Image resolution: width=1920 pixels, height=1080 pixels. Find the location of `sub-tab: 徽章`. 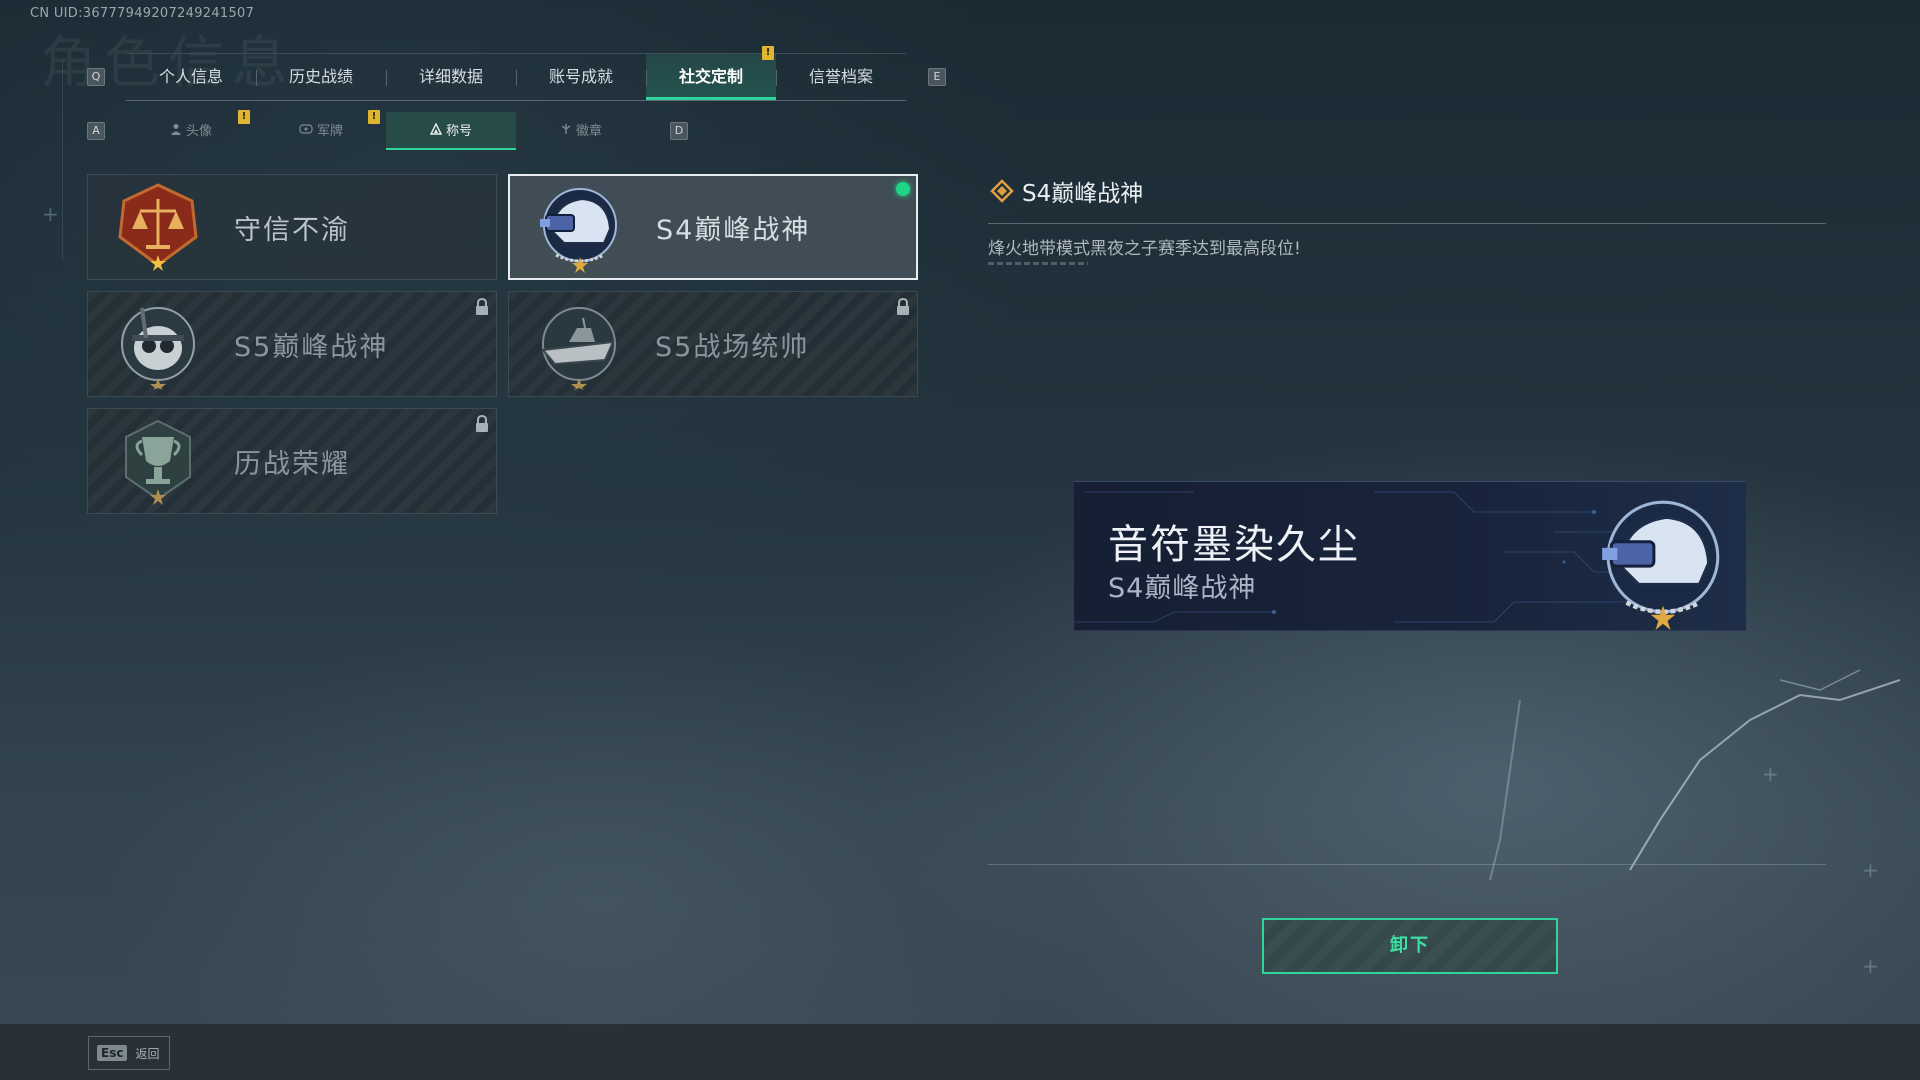

sub-tab: 徽章 is located at coordinates (581, 131).